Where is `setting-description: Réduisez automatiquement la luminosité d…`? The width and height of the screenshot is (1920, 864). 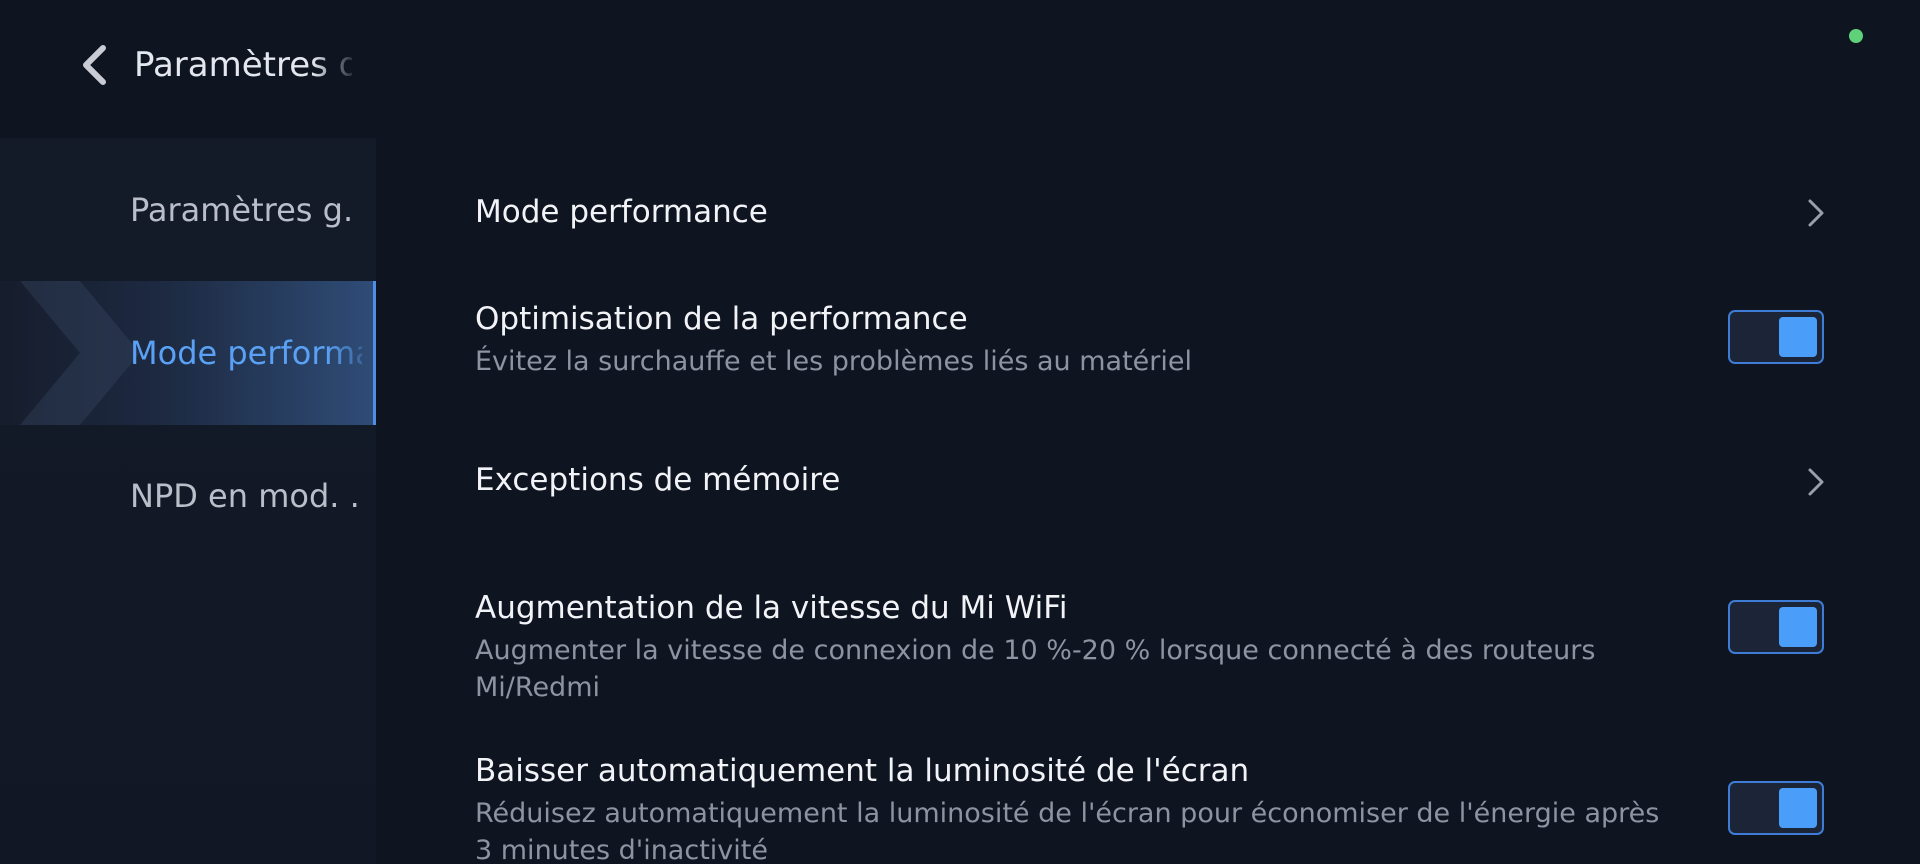 setting-description: Réduisez automatiquement la luminosité d… is located at coordinates (1067, 831).